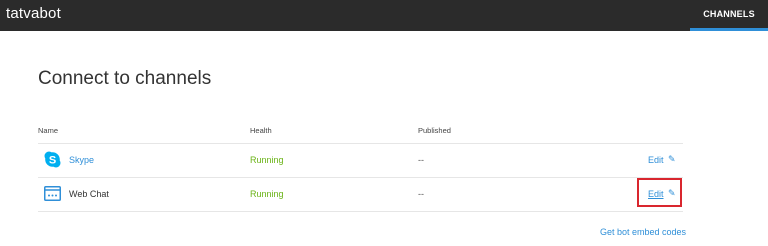 The image size is (768, 246). Describe the element at coordinates (52, 193) in the screenshot. I see `web-chat-icon` at that location.